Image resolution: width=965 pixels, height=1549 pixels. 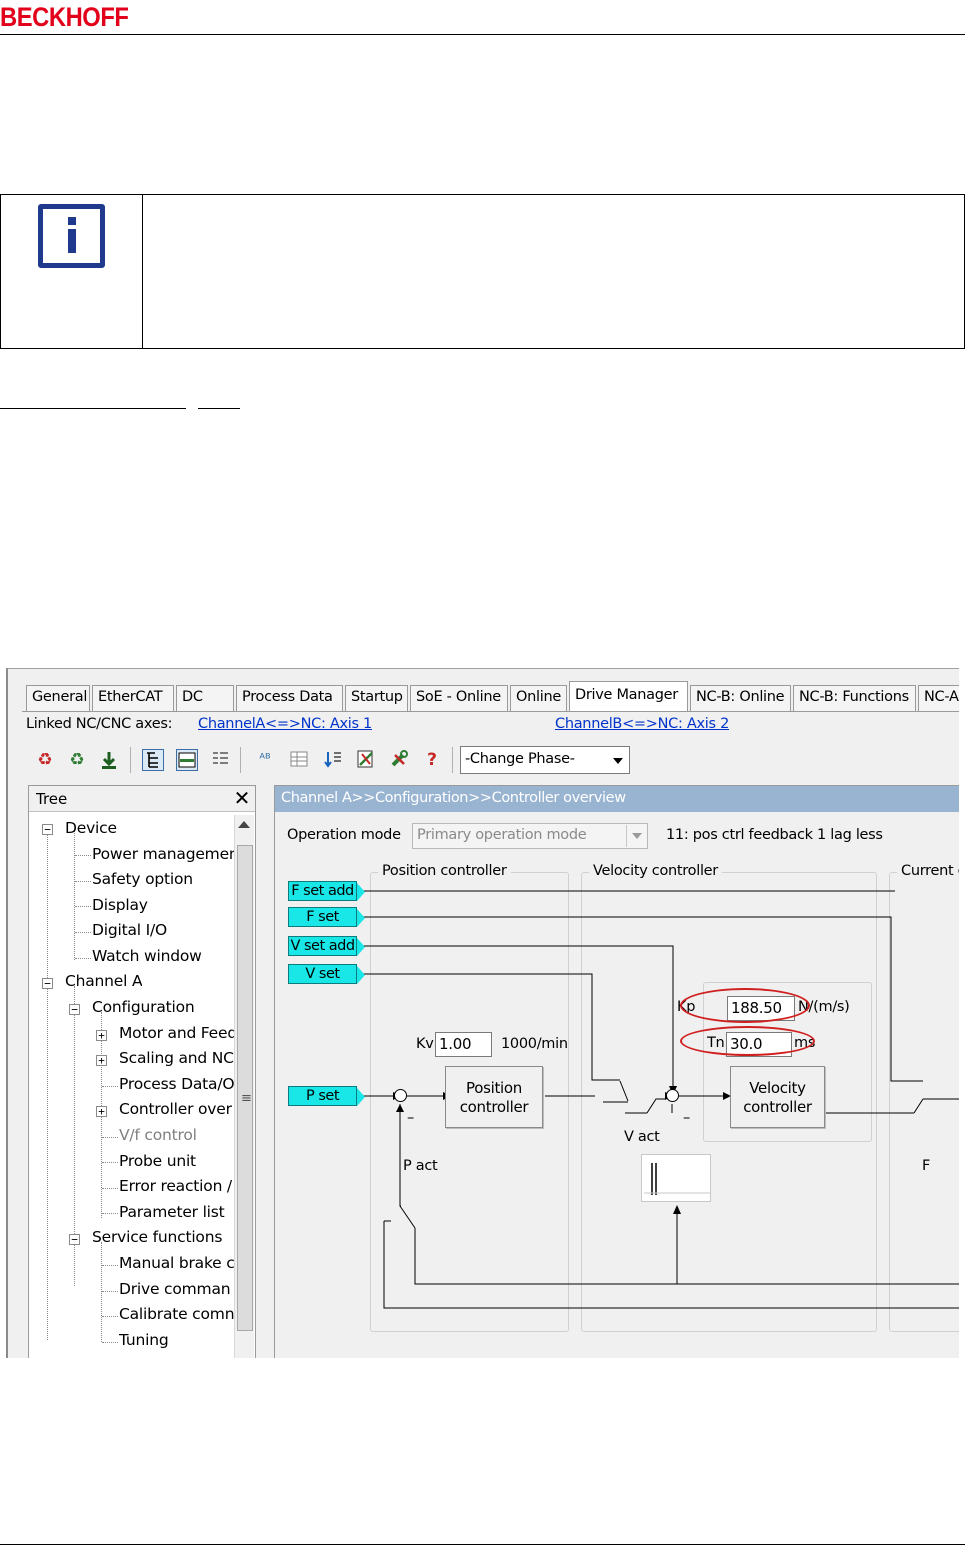 I want to click on scrollbar-thumb: ≡, so click(x=245, y=1088).